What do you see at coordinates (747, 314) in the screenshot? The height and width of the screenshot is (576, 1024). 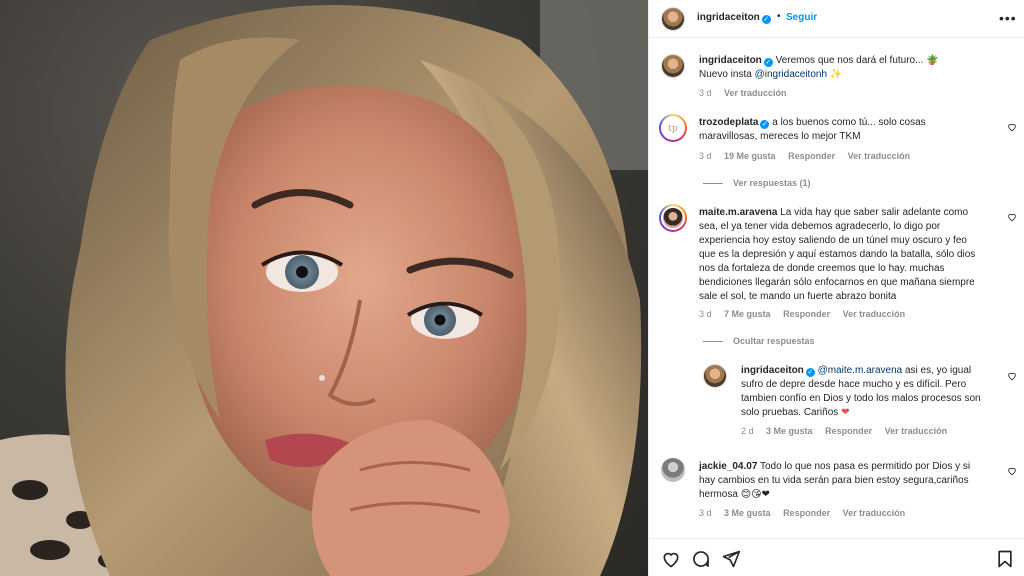 I see `comment-likes: 7 Me gusta` at bounding box center [747, 314].